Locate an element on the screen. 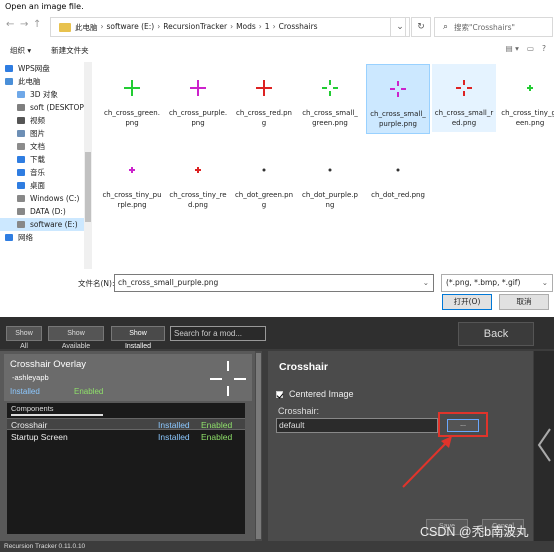  address-dropdown-icon: ⌄ is located at coordinates (400, 27).